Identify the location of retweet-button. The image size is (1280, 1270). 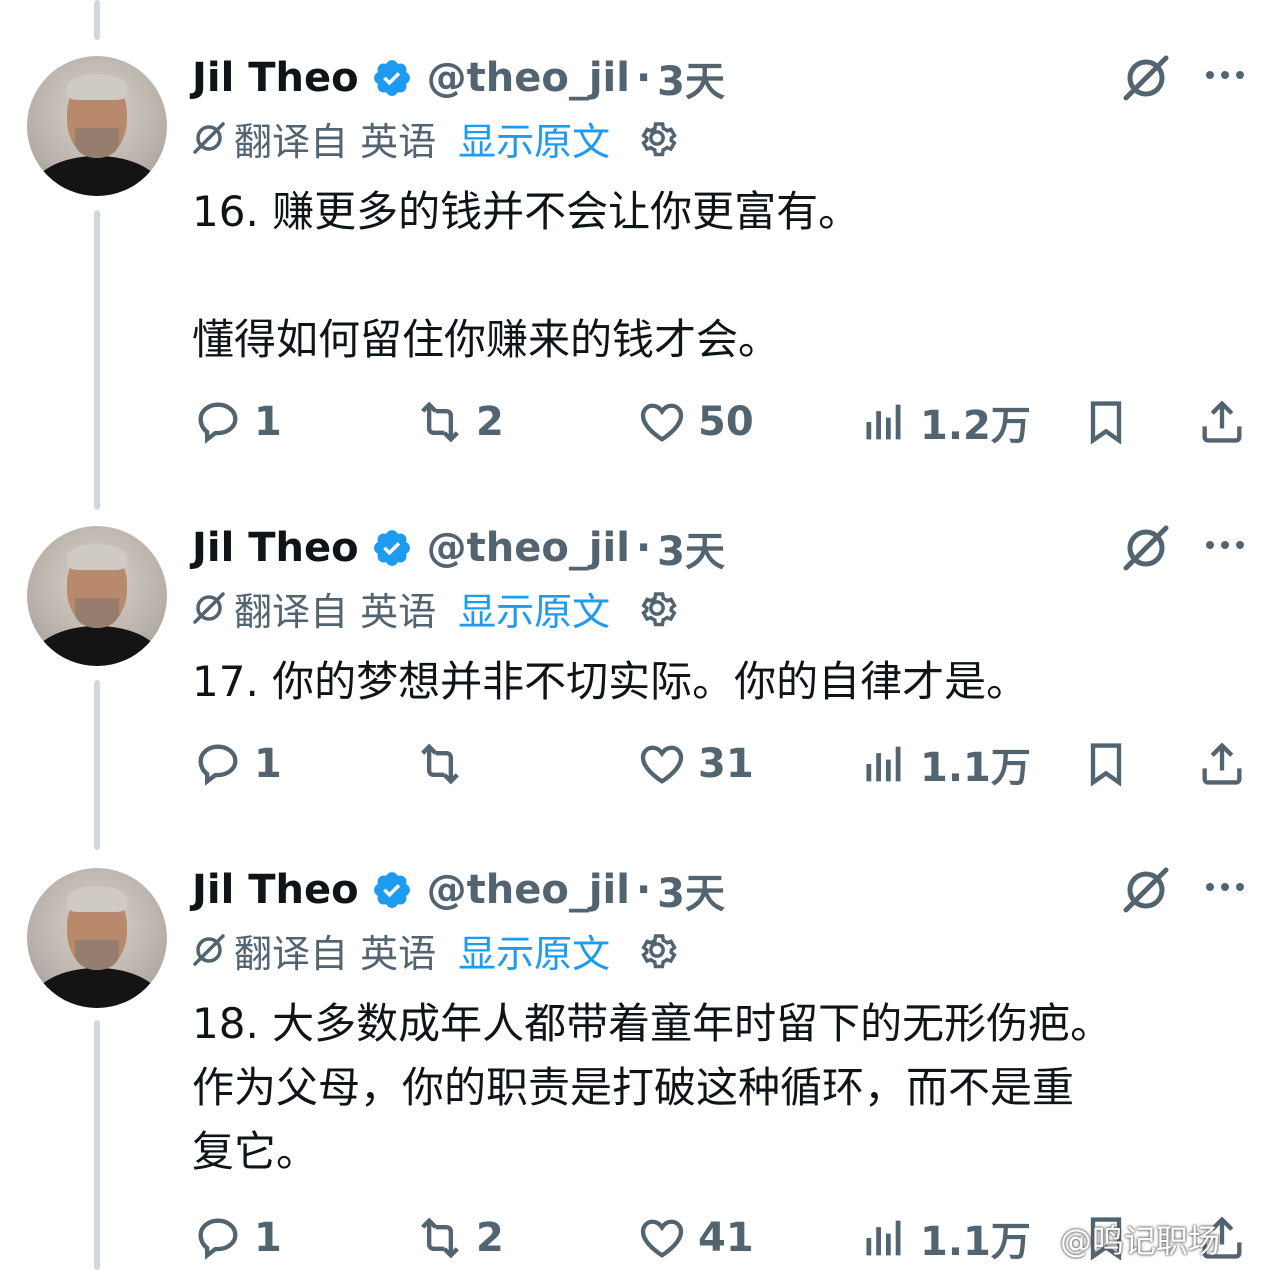
(445, 764).